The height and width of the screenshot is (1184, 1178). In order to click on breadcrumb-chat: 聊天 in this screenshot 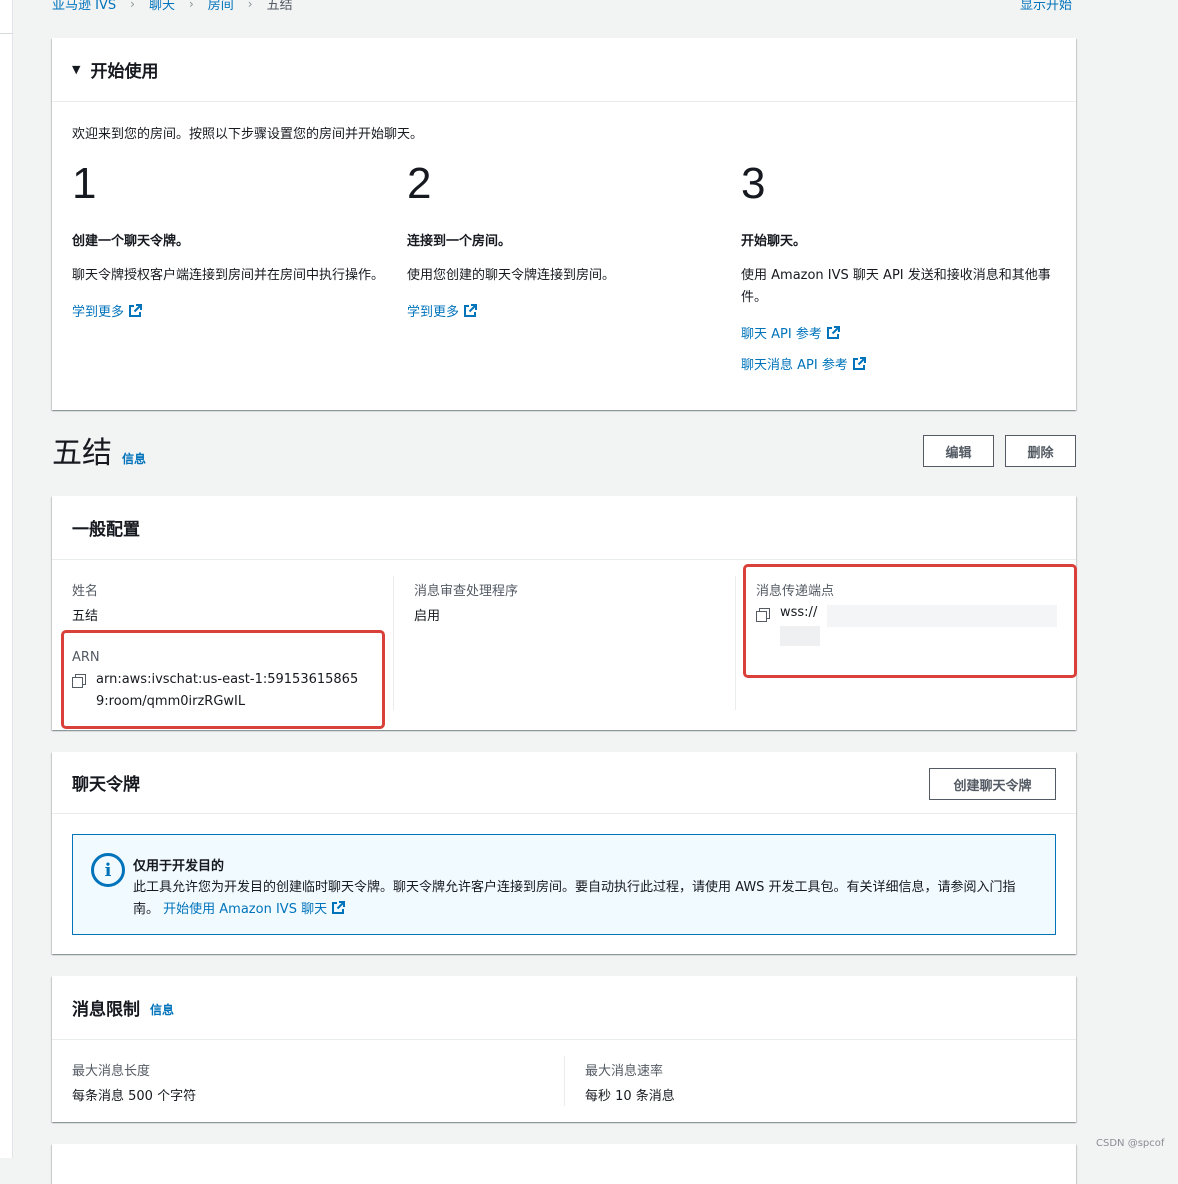, I will do `click(162, 6)`.